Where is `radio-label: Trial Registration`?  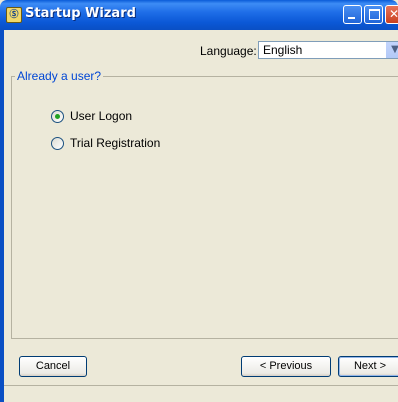 radio-label: Trial Registration is located at coordinates (115, 143).